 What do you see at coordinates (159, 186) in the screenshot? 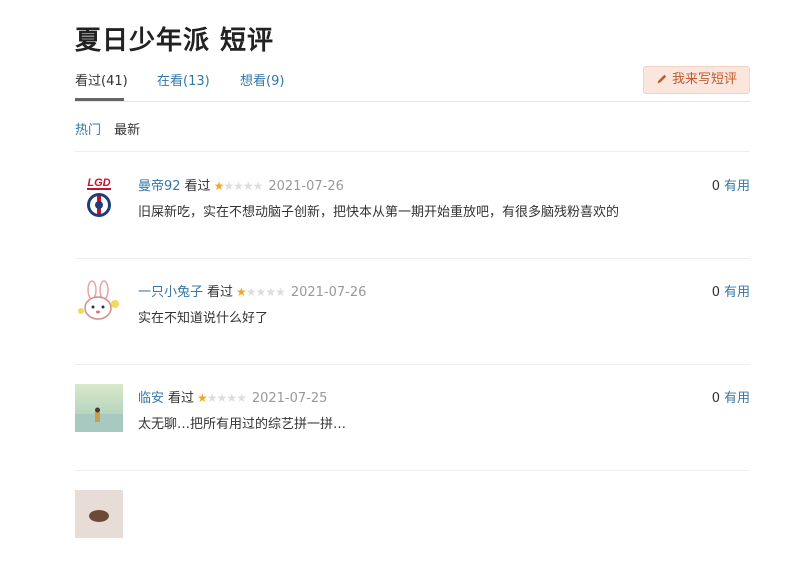
I see `review-username: 曼帝92` at bounding box center [159, 186].